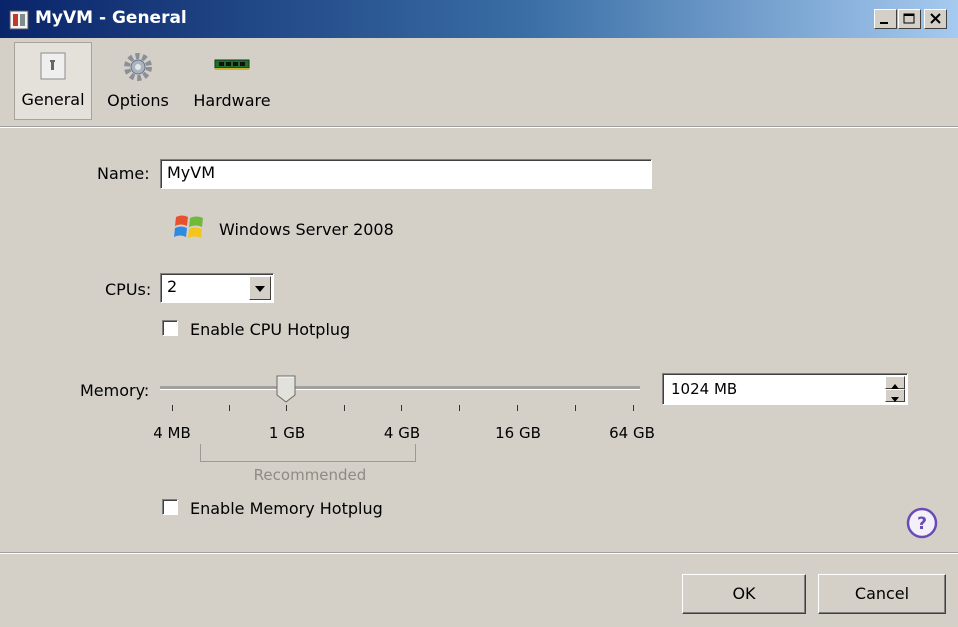  I want to click on memory-hotplug-label: Enable Memory Hotplug, so click(286, 508).